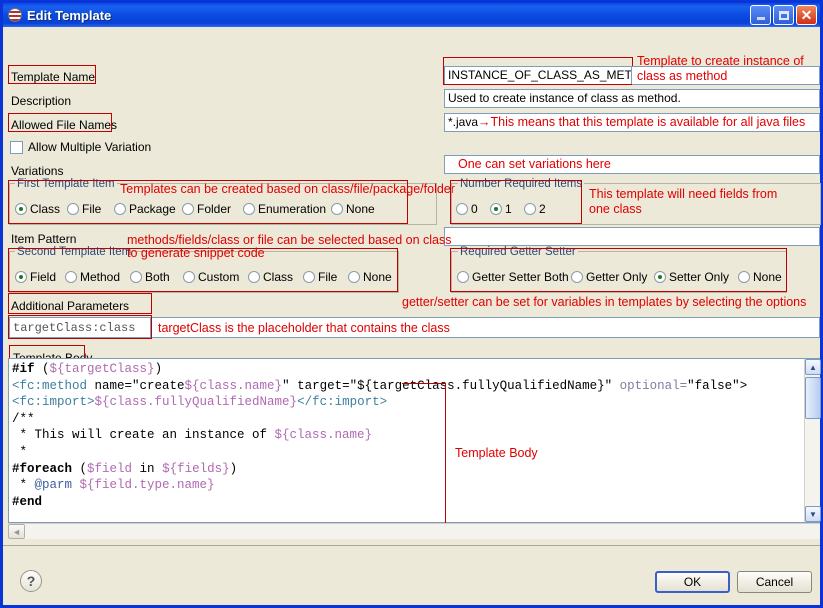 The height and width of the screenshot is (608, 823). I want to click on code-token: name=, so click(113, 385).